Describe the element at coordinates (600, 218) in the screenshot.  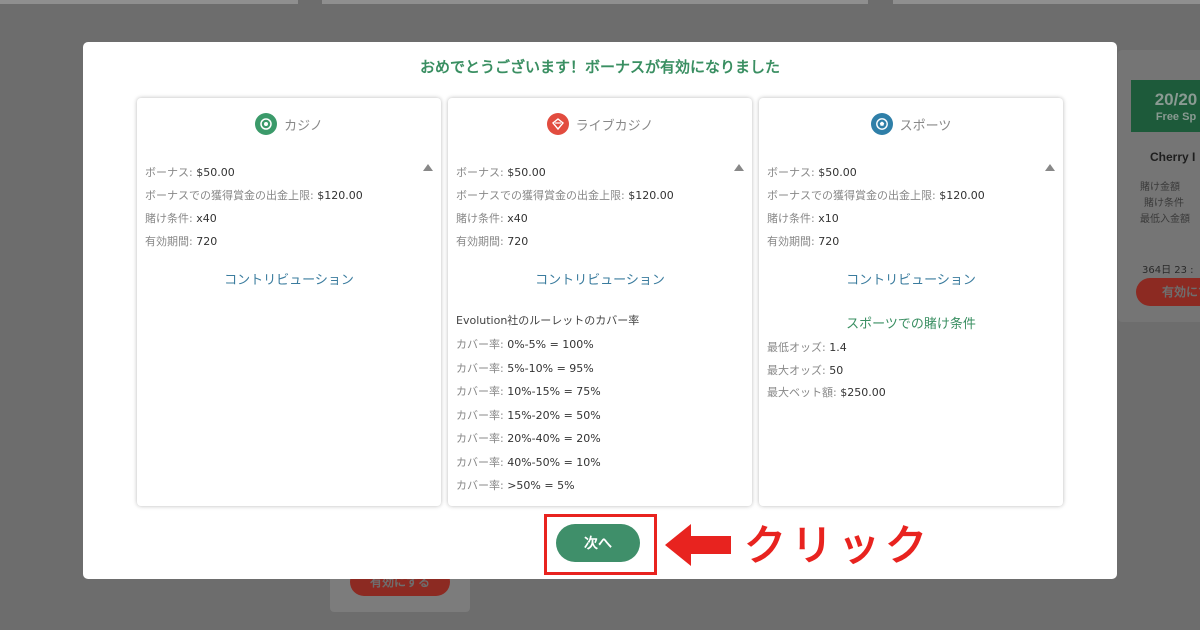
I see `detail-row: 賭け条件: x40` at that location.